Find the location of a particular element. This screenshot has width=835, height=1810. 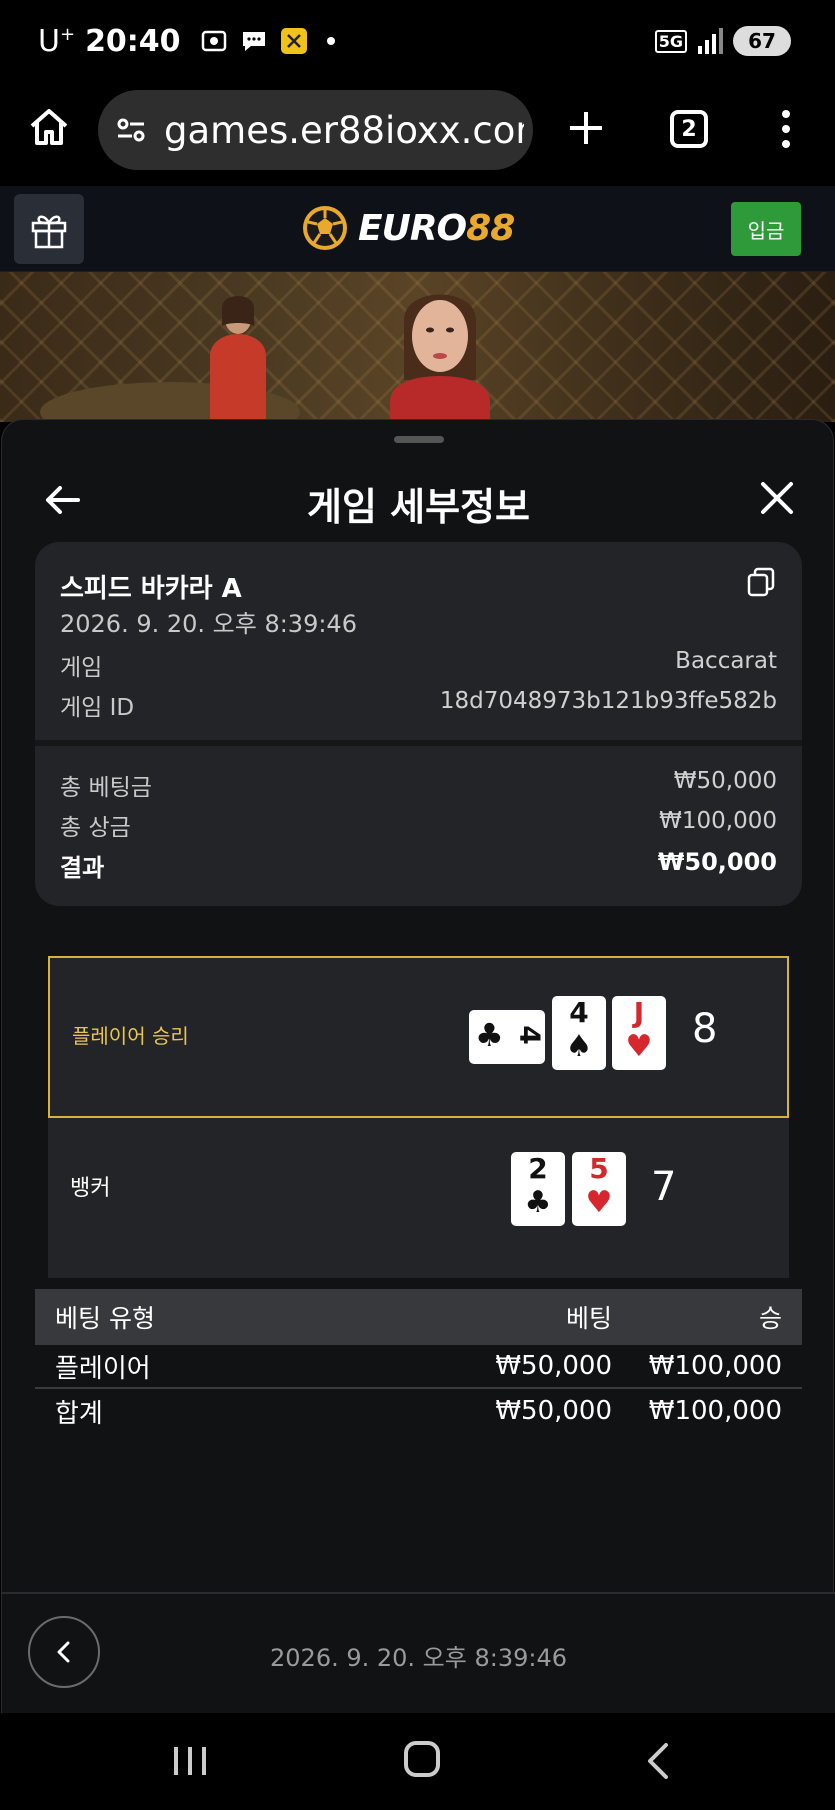

header-bet-type: 베팅 유형 is located at coordinates (105, 1318).